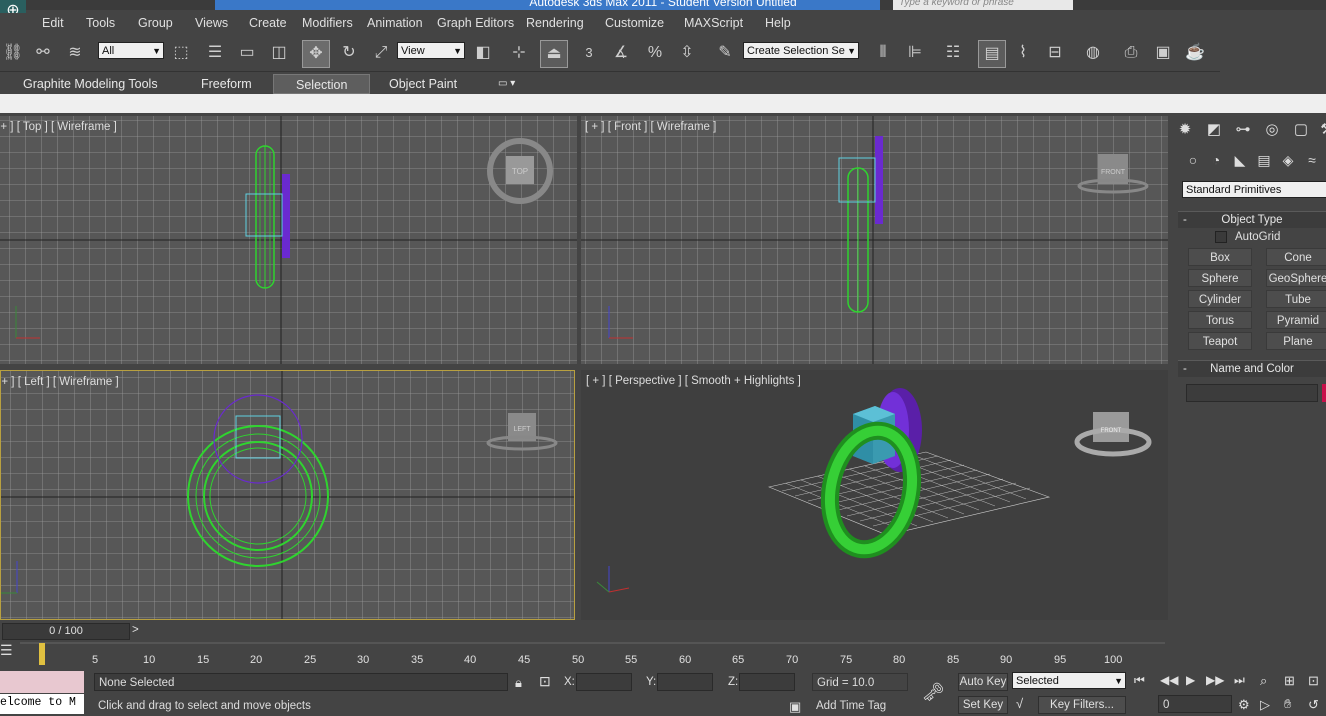  What do you see at coordinates (992, 54) in the screenshot?
I see `graphite-toggle-icon: ▤` at bounding box center [992, 54].